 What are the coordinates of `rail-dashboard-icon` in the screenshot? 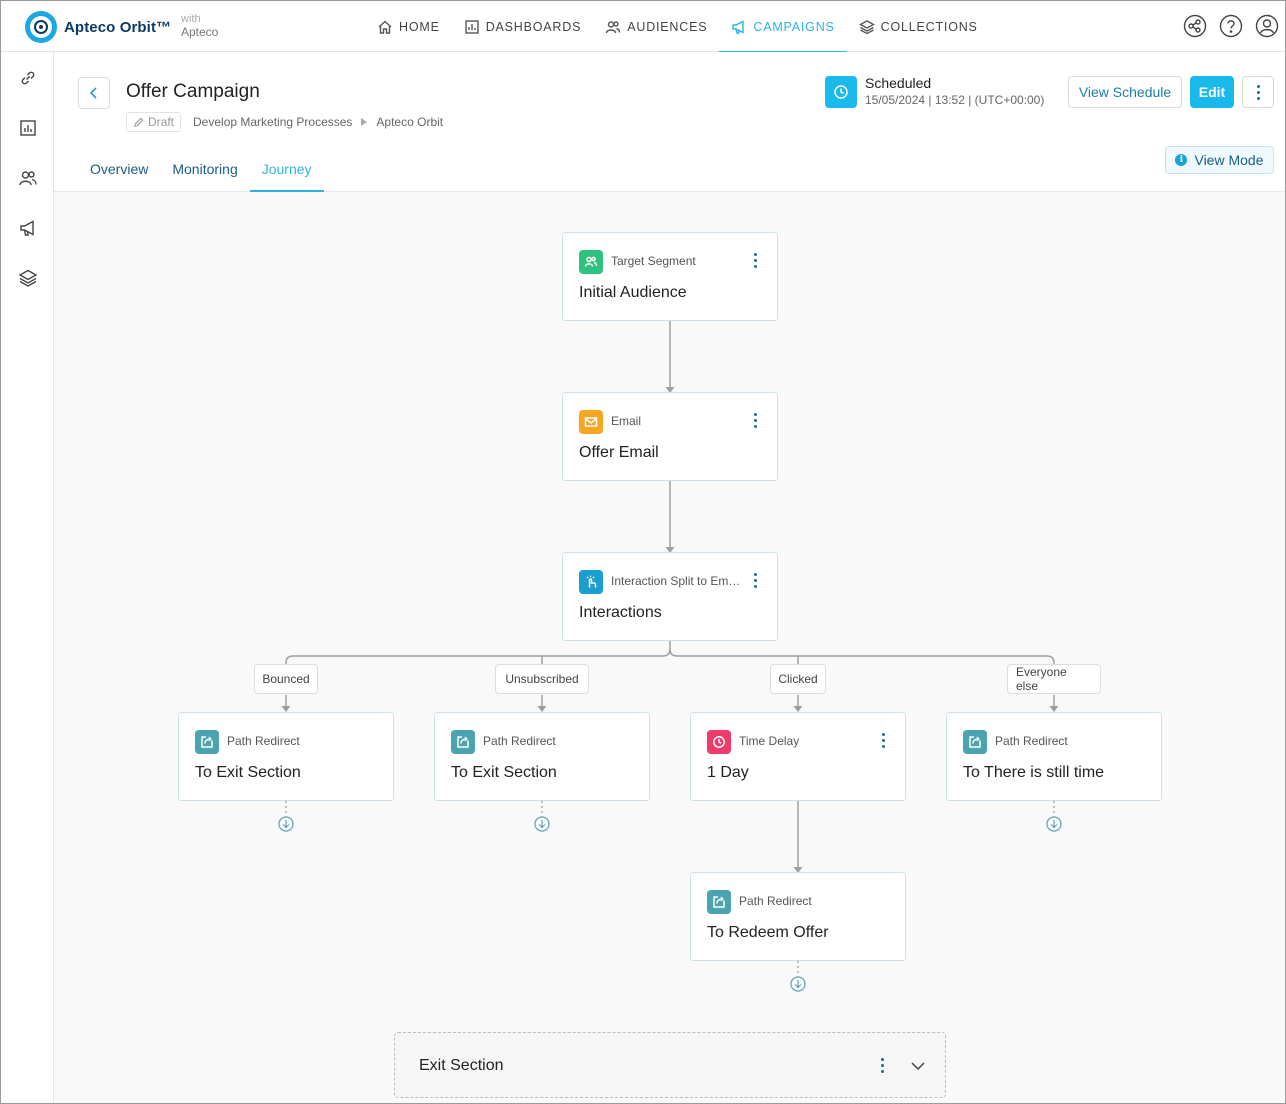 It's located at (28, 128).